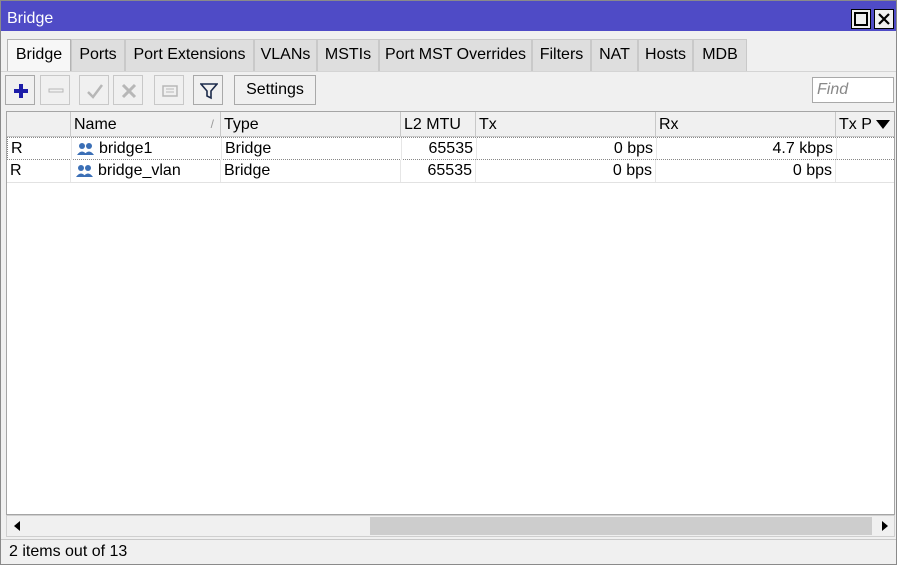  What do you see at coordinates (561, 55) in the screenshot?
I see `tab-filters: Filters` at bounding box center [561, 55].